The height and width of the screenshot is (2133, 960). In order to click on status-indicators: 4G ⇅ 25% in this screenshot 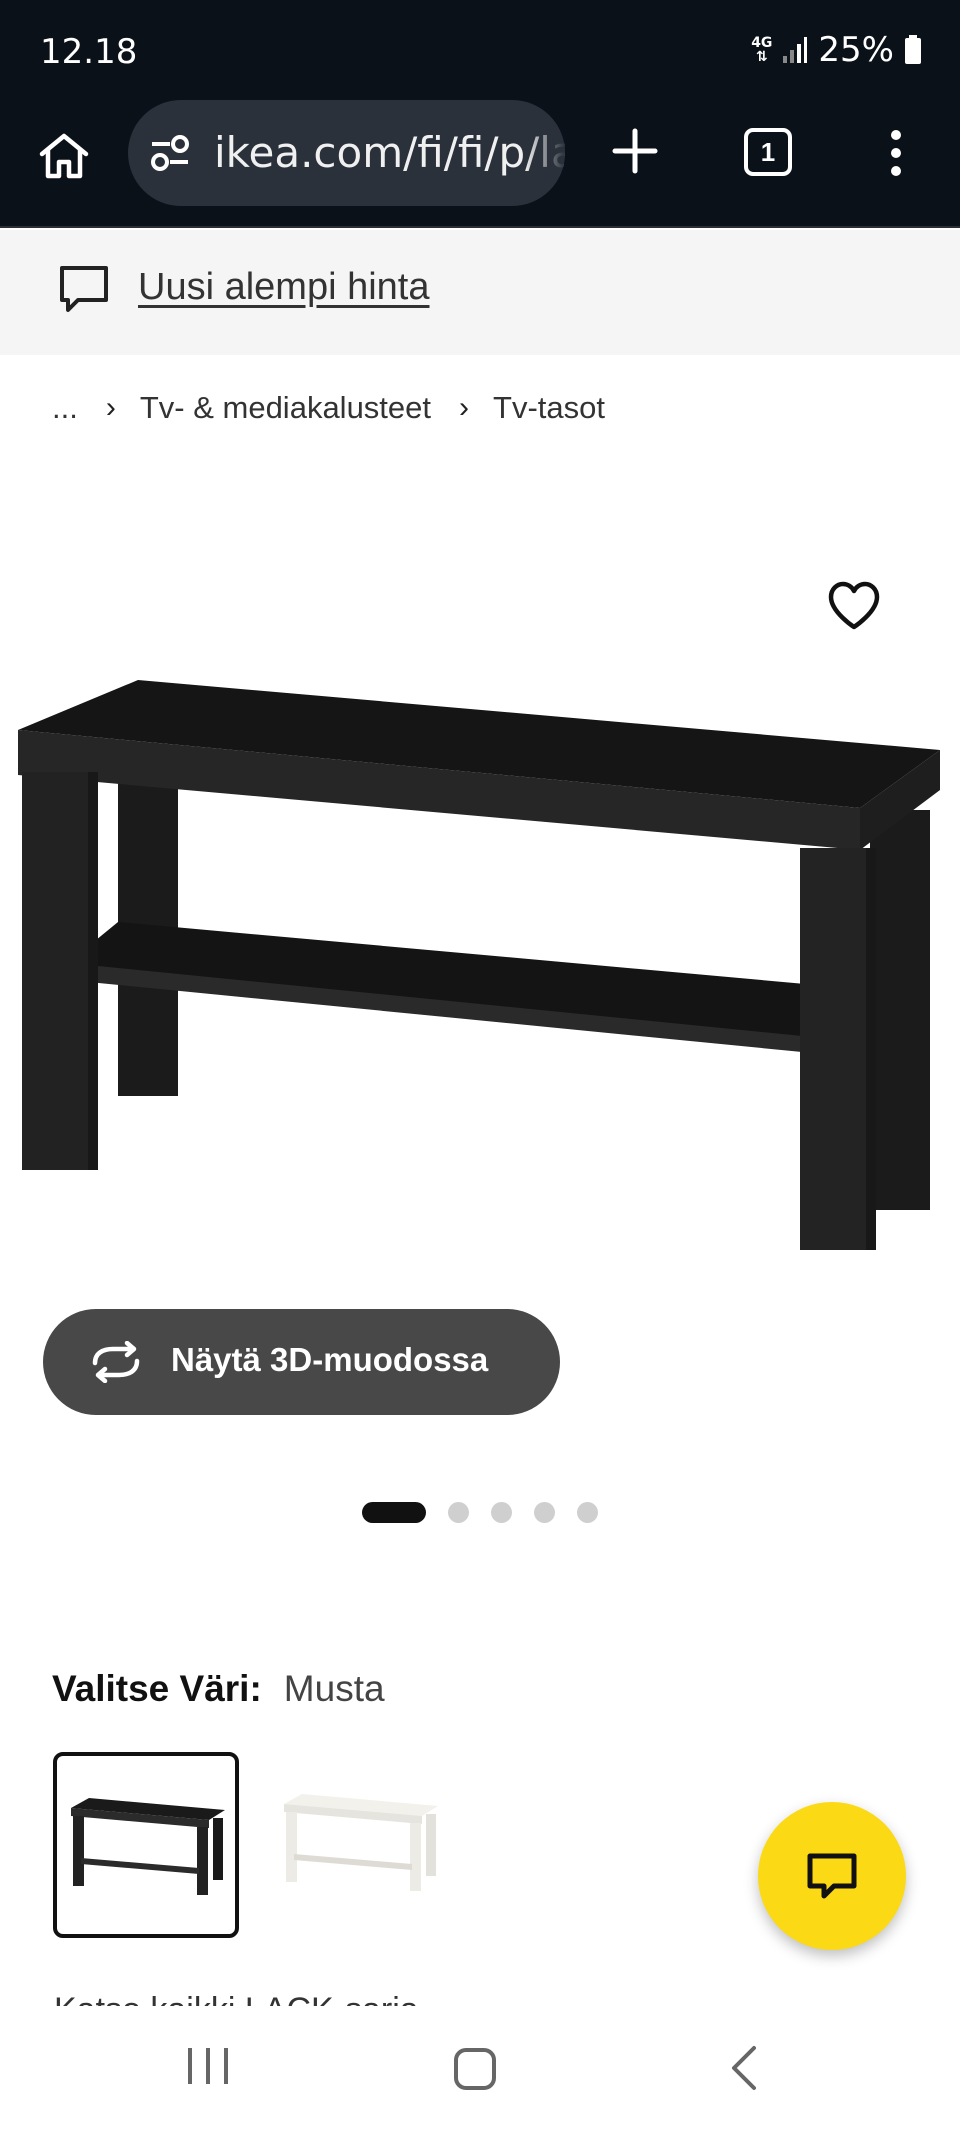, I will do `click(836, 50)`.